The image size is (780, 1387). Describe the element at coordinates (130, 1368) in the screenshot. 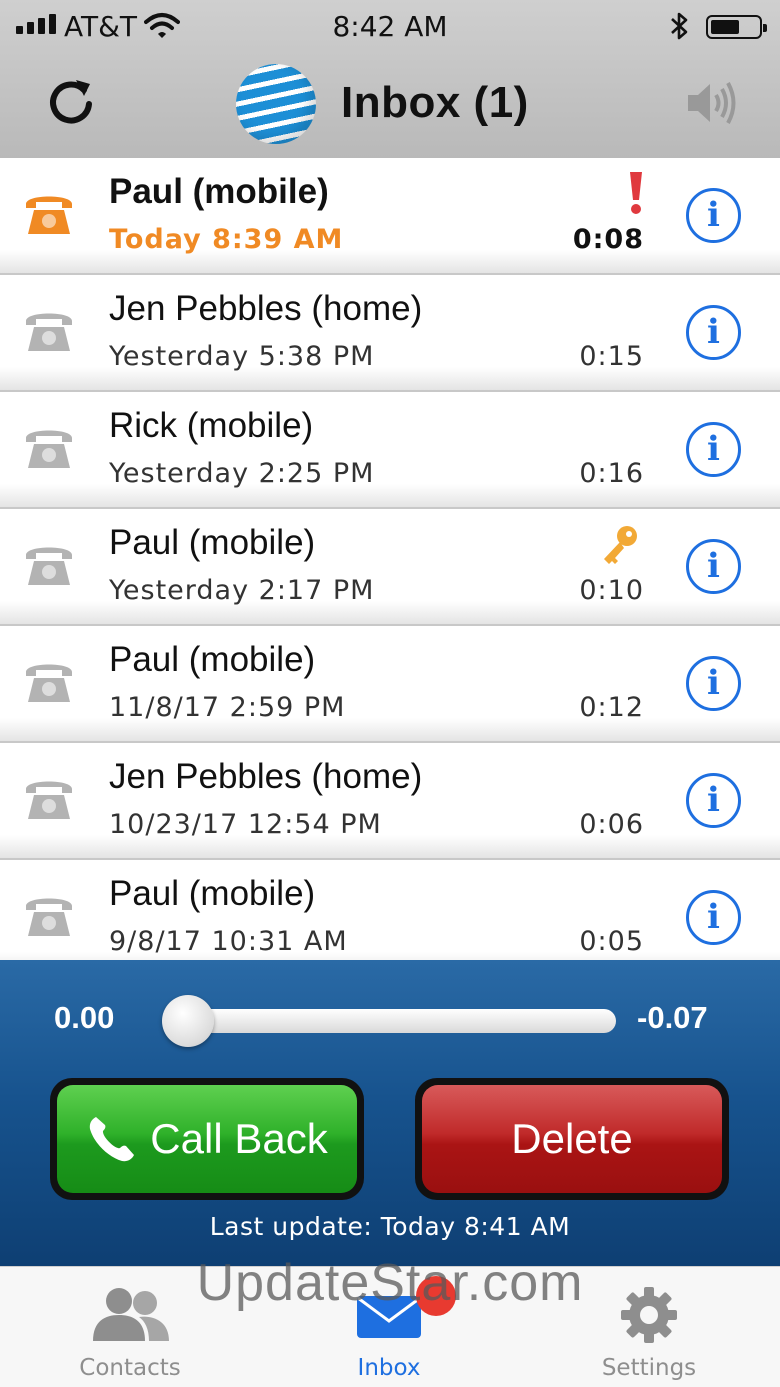

I see `tab-contacts-label: Contacts` at that location.